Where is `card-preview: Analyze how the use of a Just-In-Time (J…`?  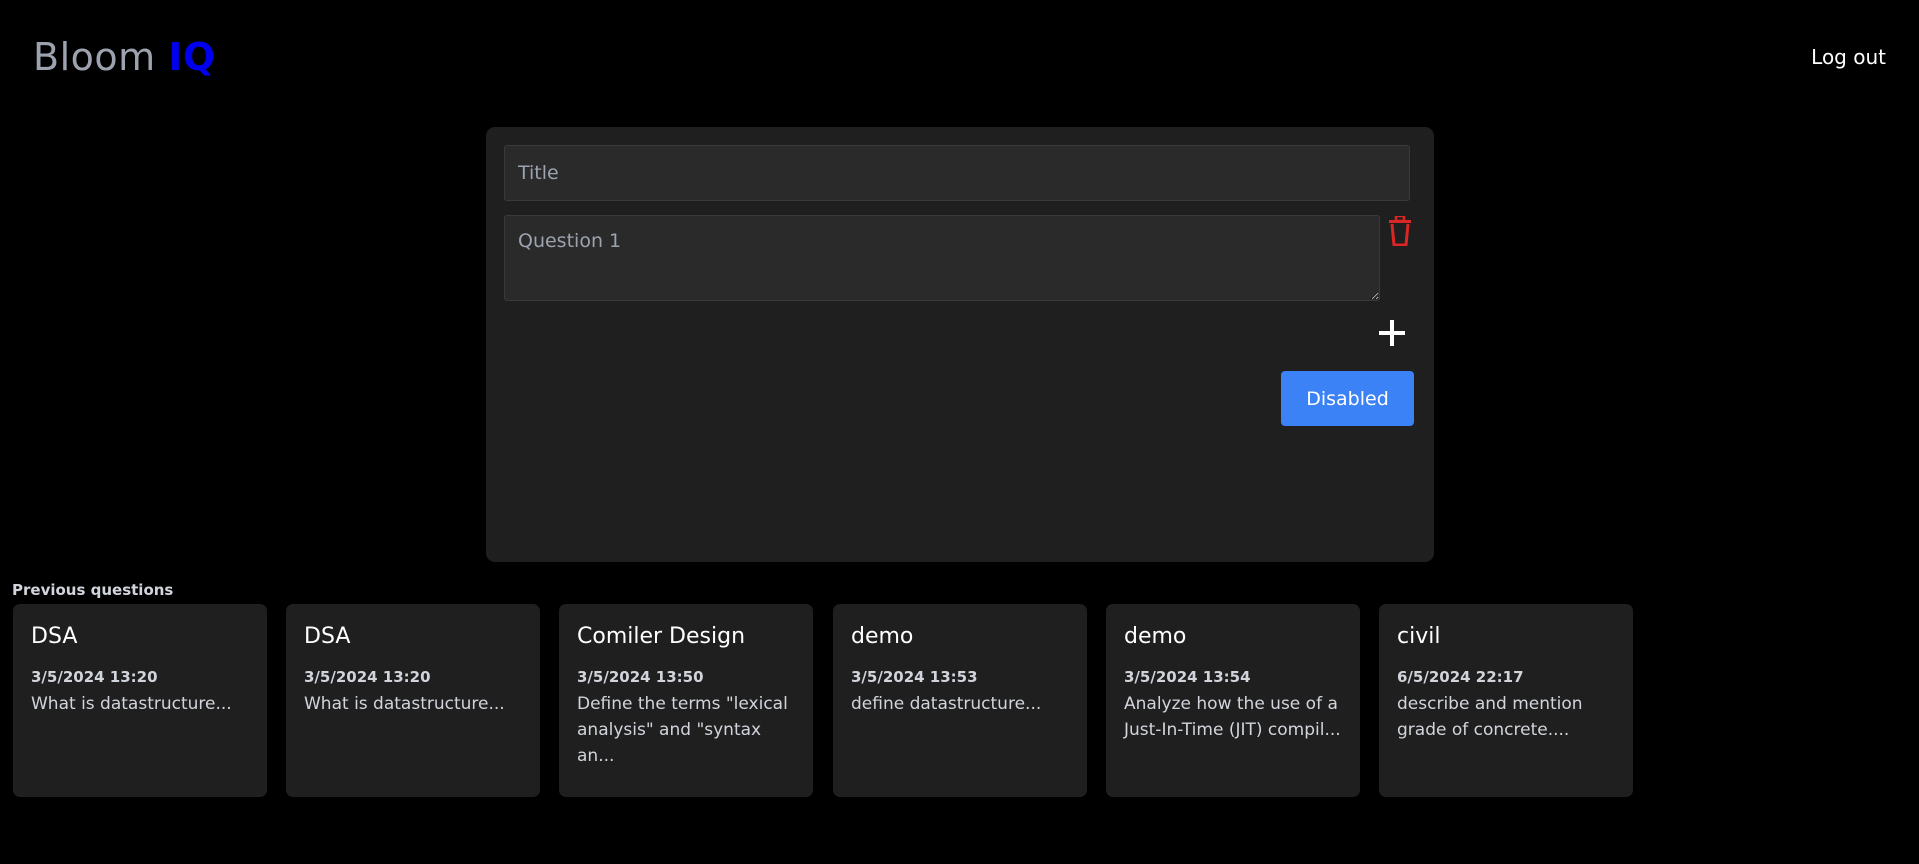 card-preview: Analyze how the use of a Just-In-Time (J… is located at coordinates (1232, 717).